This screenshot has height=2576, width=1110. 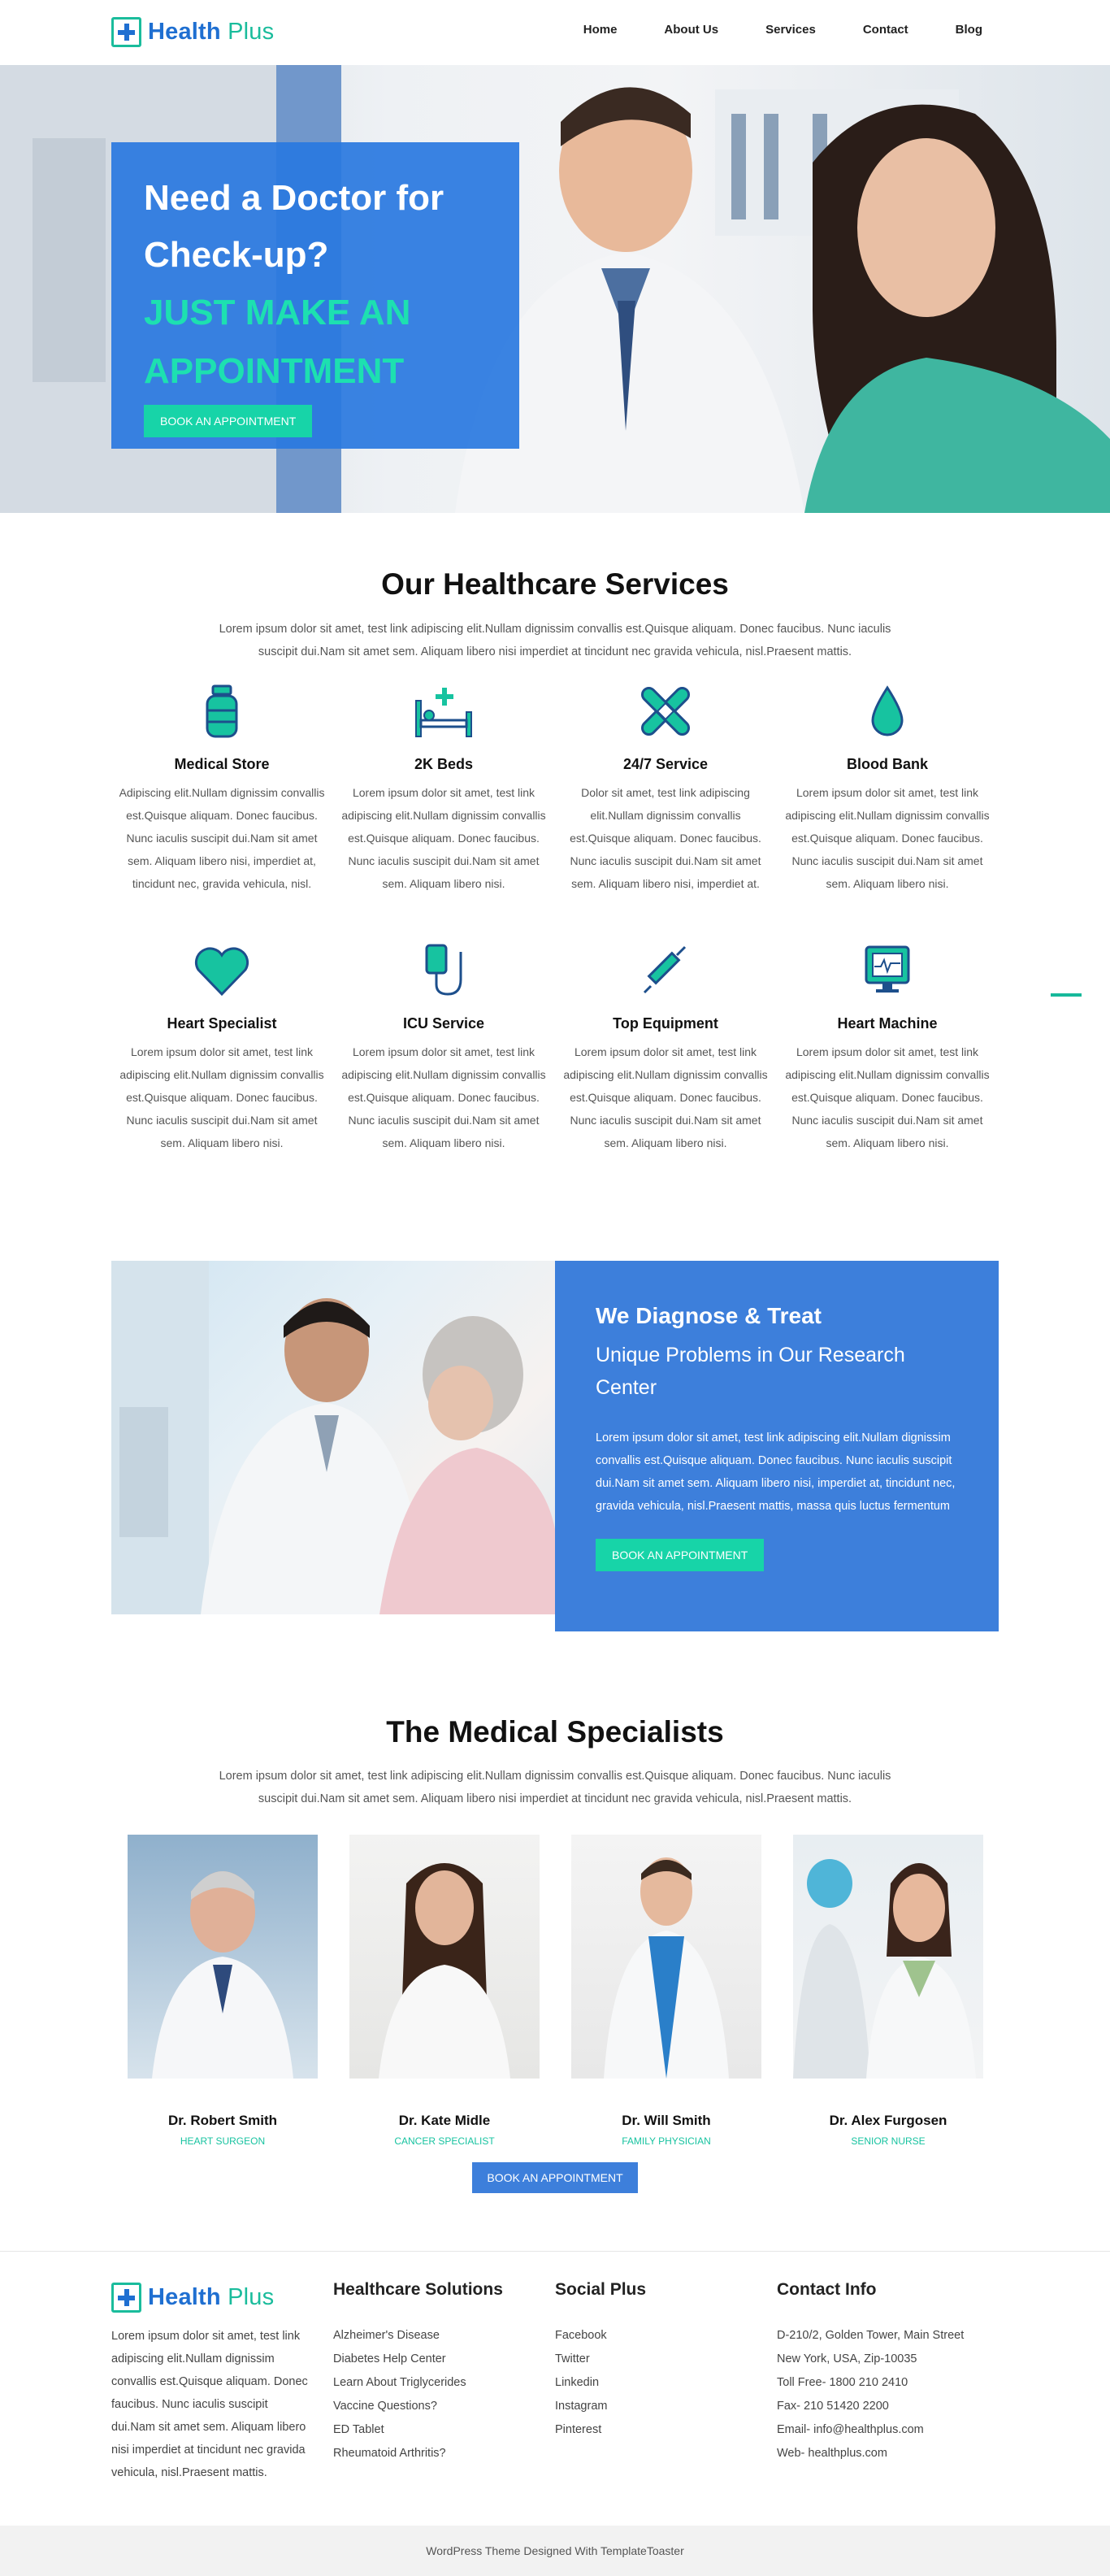 What do you see at coordinates (444, 2120) in the screenshot?
I see `doctor-name: Dr. Kate Midle` at bounding box center [444, 2120].